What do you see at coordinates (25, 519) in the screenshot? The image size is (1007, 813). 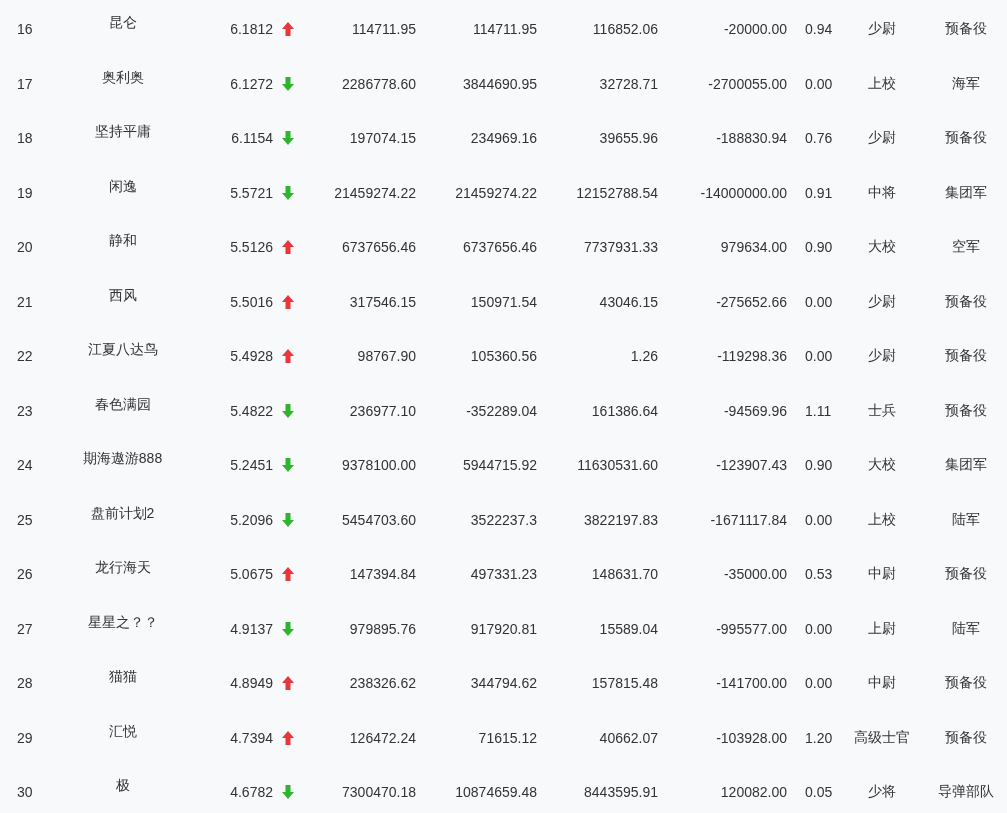 I see `row-number: 25` at bounding box center [25, 519].